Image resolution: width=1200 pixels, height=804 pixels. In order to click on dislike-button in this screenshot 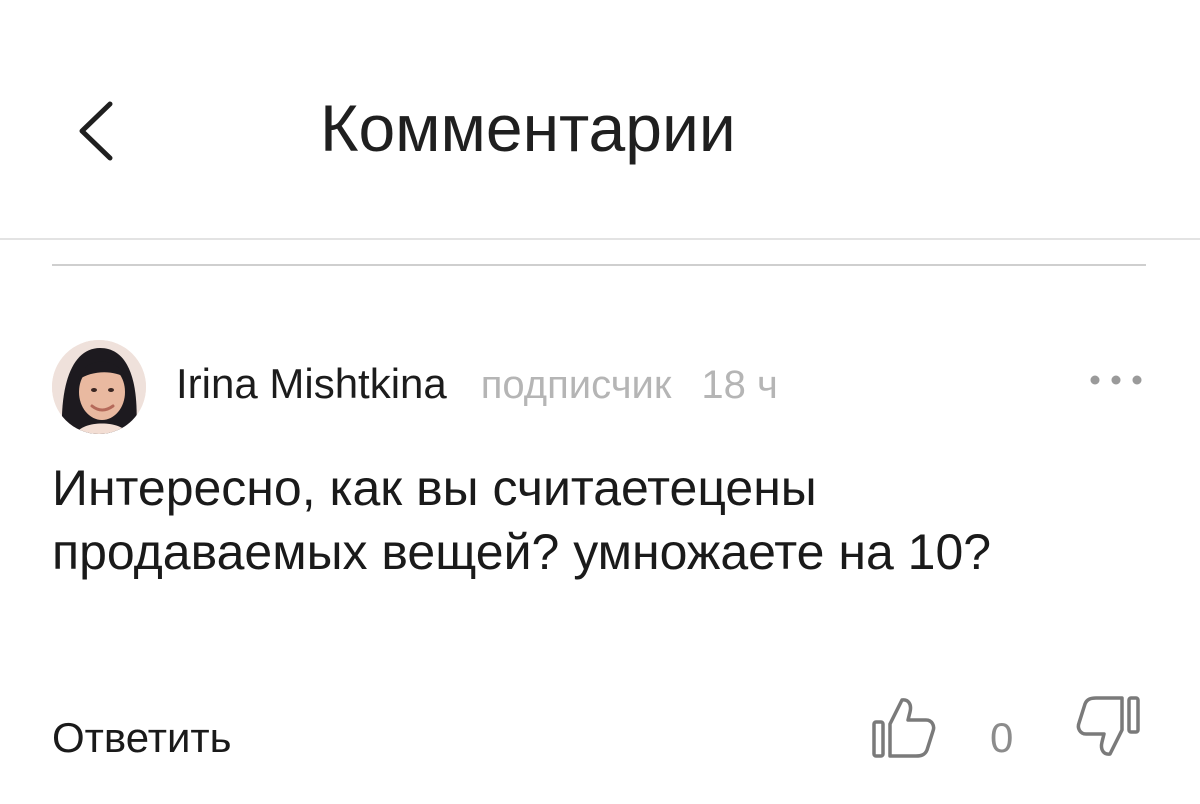, I will do `click(1107, 727)`.